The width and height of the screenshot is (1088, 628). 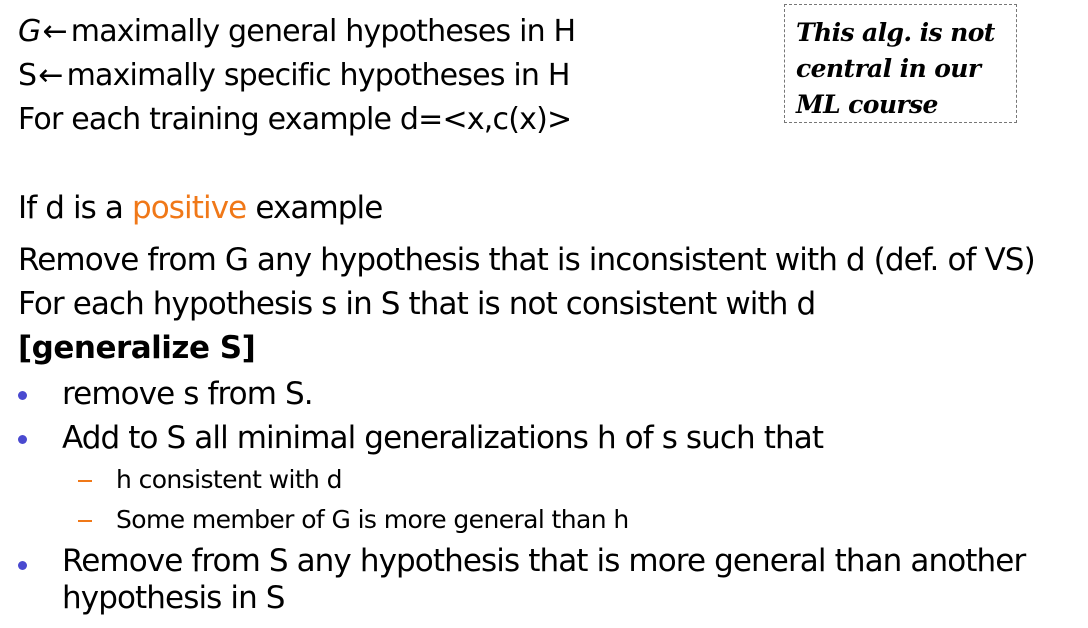 What do you see at coordinates (173, 598) in the screenshot?
I see `bullet-item-remove-more-general-line2: hypothesis in S` at bounding box center [173, 598].